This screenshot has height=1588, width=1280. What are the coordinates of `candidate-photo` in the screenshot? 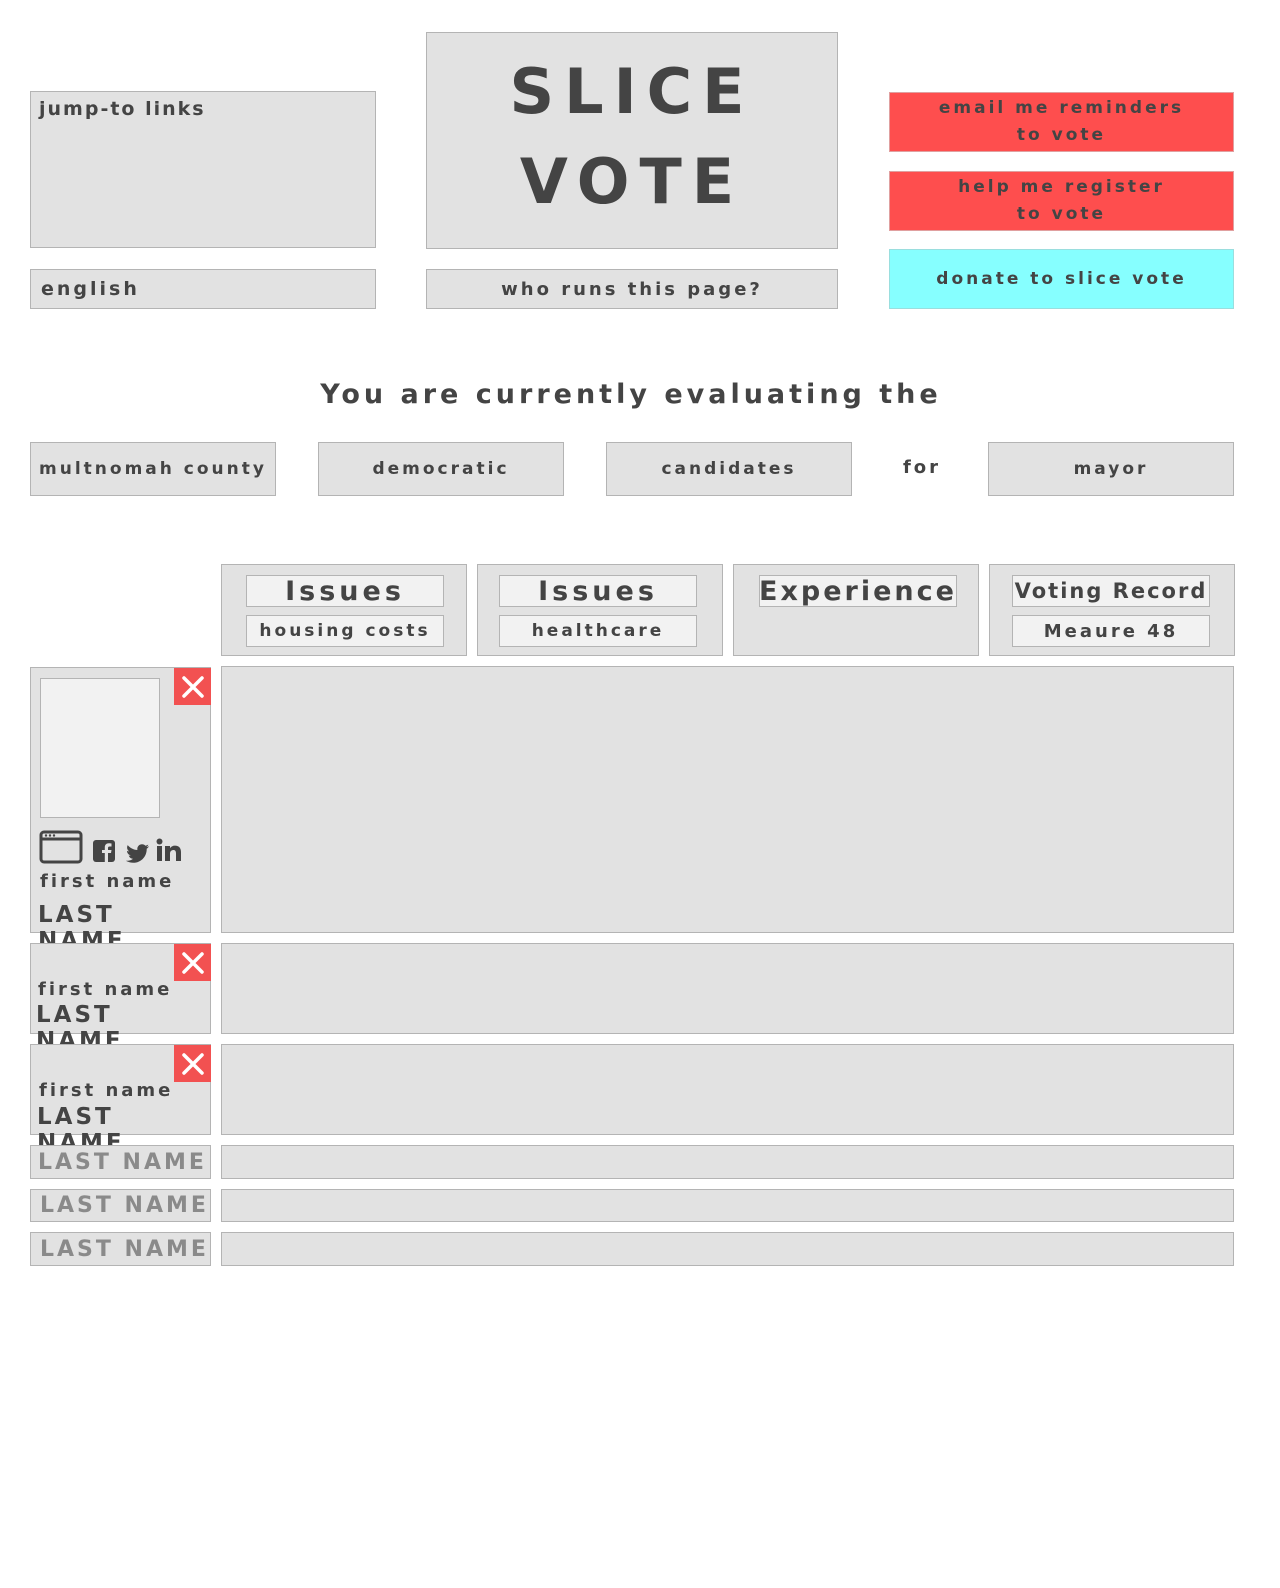 It's located at (100, 748).